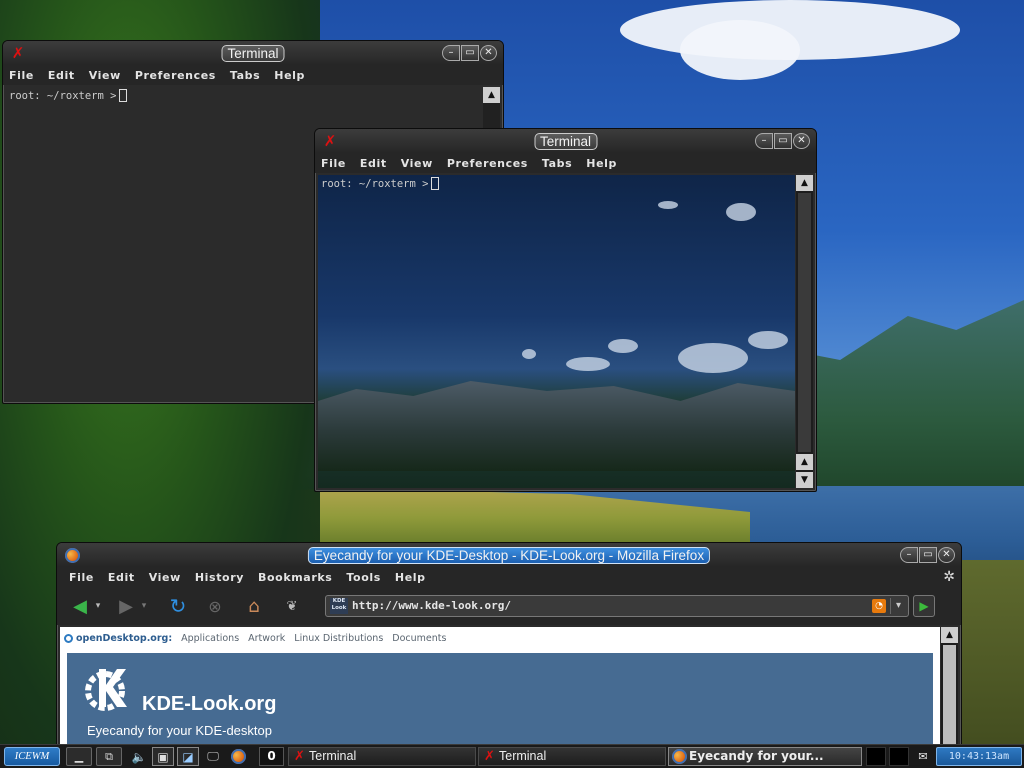 Image resolution: width=1024 pixels, height=768 pixels. I want to click on url-text: http://www.kde-look.org/, so click(431, 605).